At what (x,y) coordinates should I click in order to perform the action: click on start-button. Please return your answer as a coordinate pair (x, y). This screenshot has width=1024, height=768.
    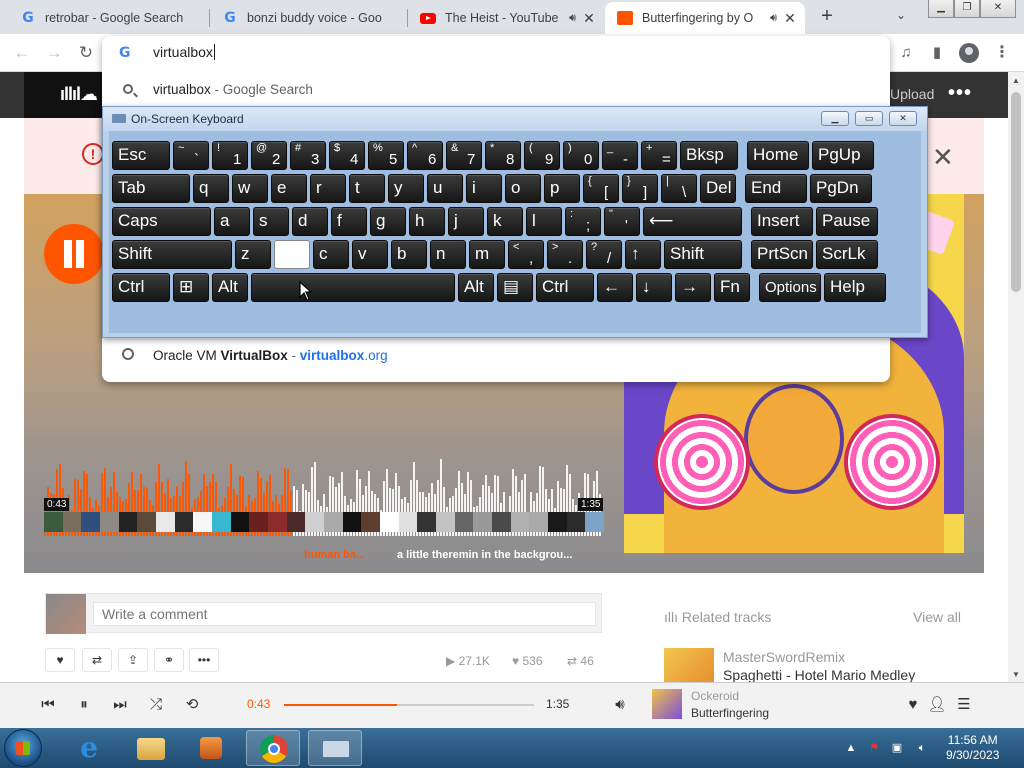
    Looking at the image, I should click on (23, 748).